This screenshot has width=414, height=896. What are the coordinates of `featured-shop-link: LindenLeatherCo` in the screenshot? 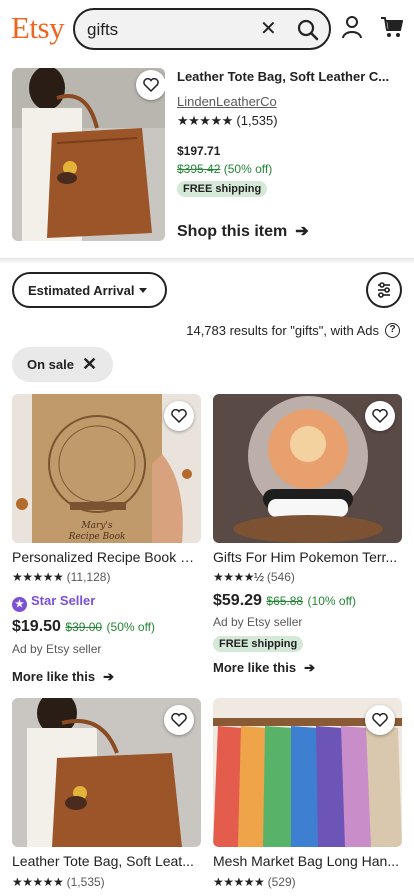 It's located at (227, 101).